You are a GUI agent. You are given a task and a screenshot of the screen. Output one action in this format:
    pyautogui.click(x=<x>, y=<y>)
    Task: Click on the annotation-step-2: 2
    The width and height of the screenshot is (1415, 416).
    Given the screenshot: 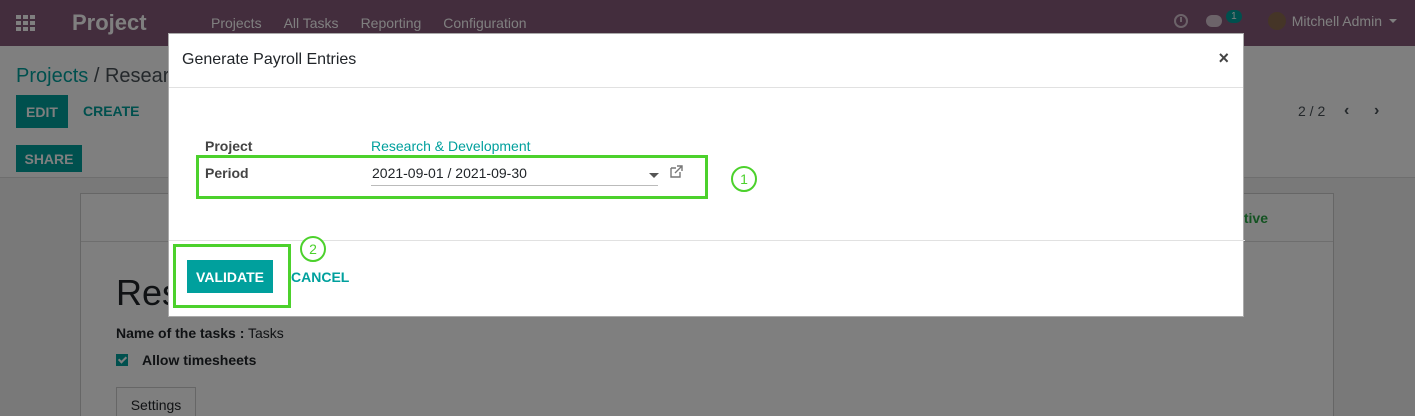 What is the action you would take?
    pyautogui.click(x=313, y=249)
    